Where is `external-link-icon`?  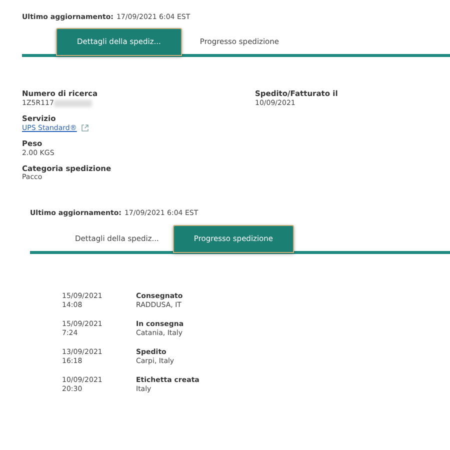
external-link-icon is located at coordinates (84, 128).